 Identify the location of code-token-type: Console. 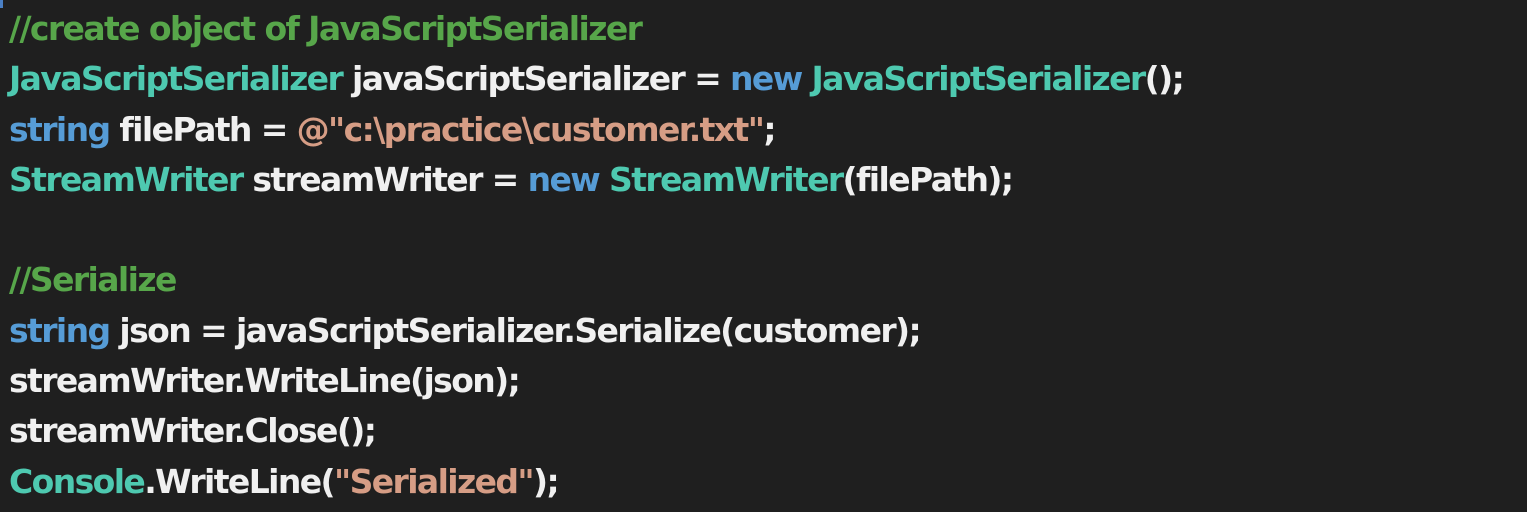
(77, 481).